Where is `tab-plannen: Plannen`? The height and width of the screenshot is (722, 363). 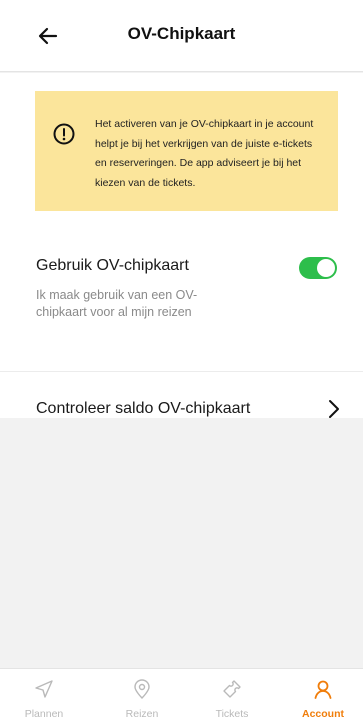 tab-plannen: Plannen is located at coordinates (44, 695).